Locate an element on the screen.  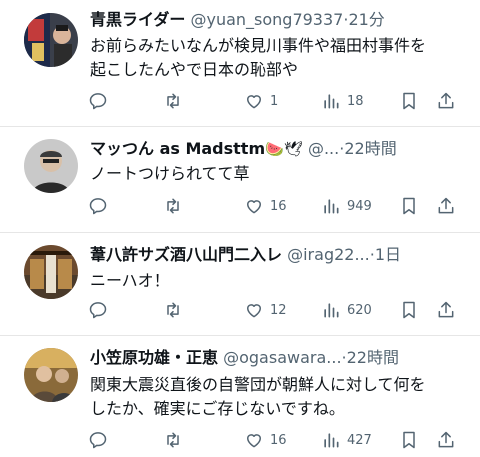
user-handle: @yuan_song79337 is located at coordinates (266, 19).